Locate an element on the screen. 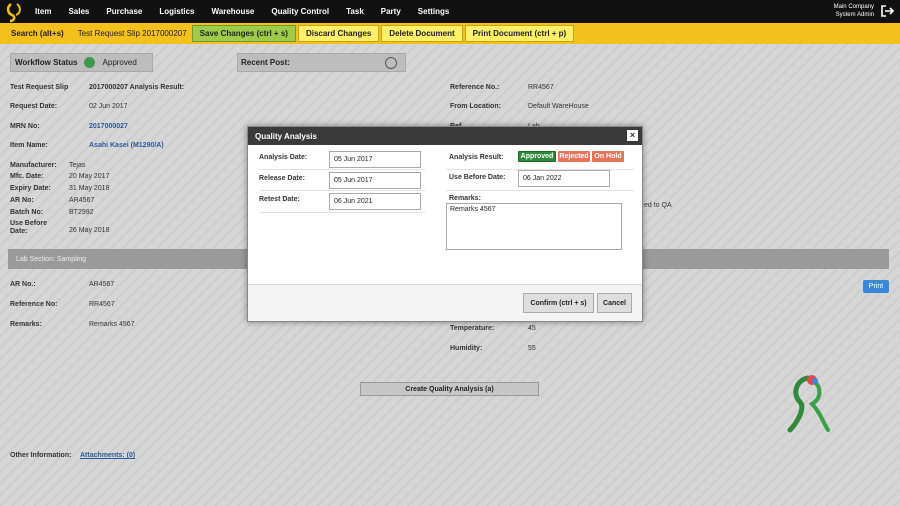 The image size is (900, 506). mrn-link: 2017000027 is located at coordinates (108, 126).